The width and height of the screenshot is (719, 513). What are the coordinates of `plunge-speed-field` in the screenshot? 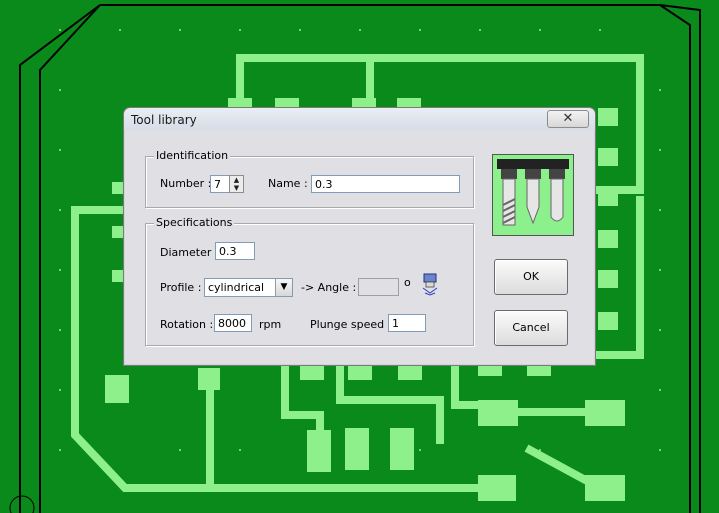 It's located at (407, 323).